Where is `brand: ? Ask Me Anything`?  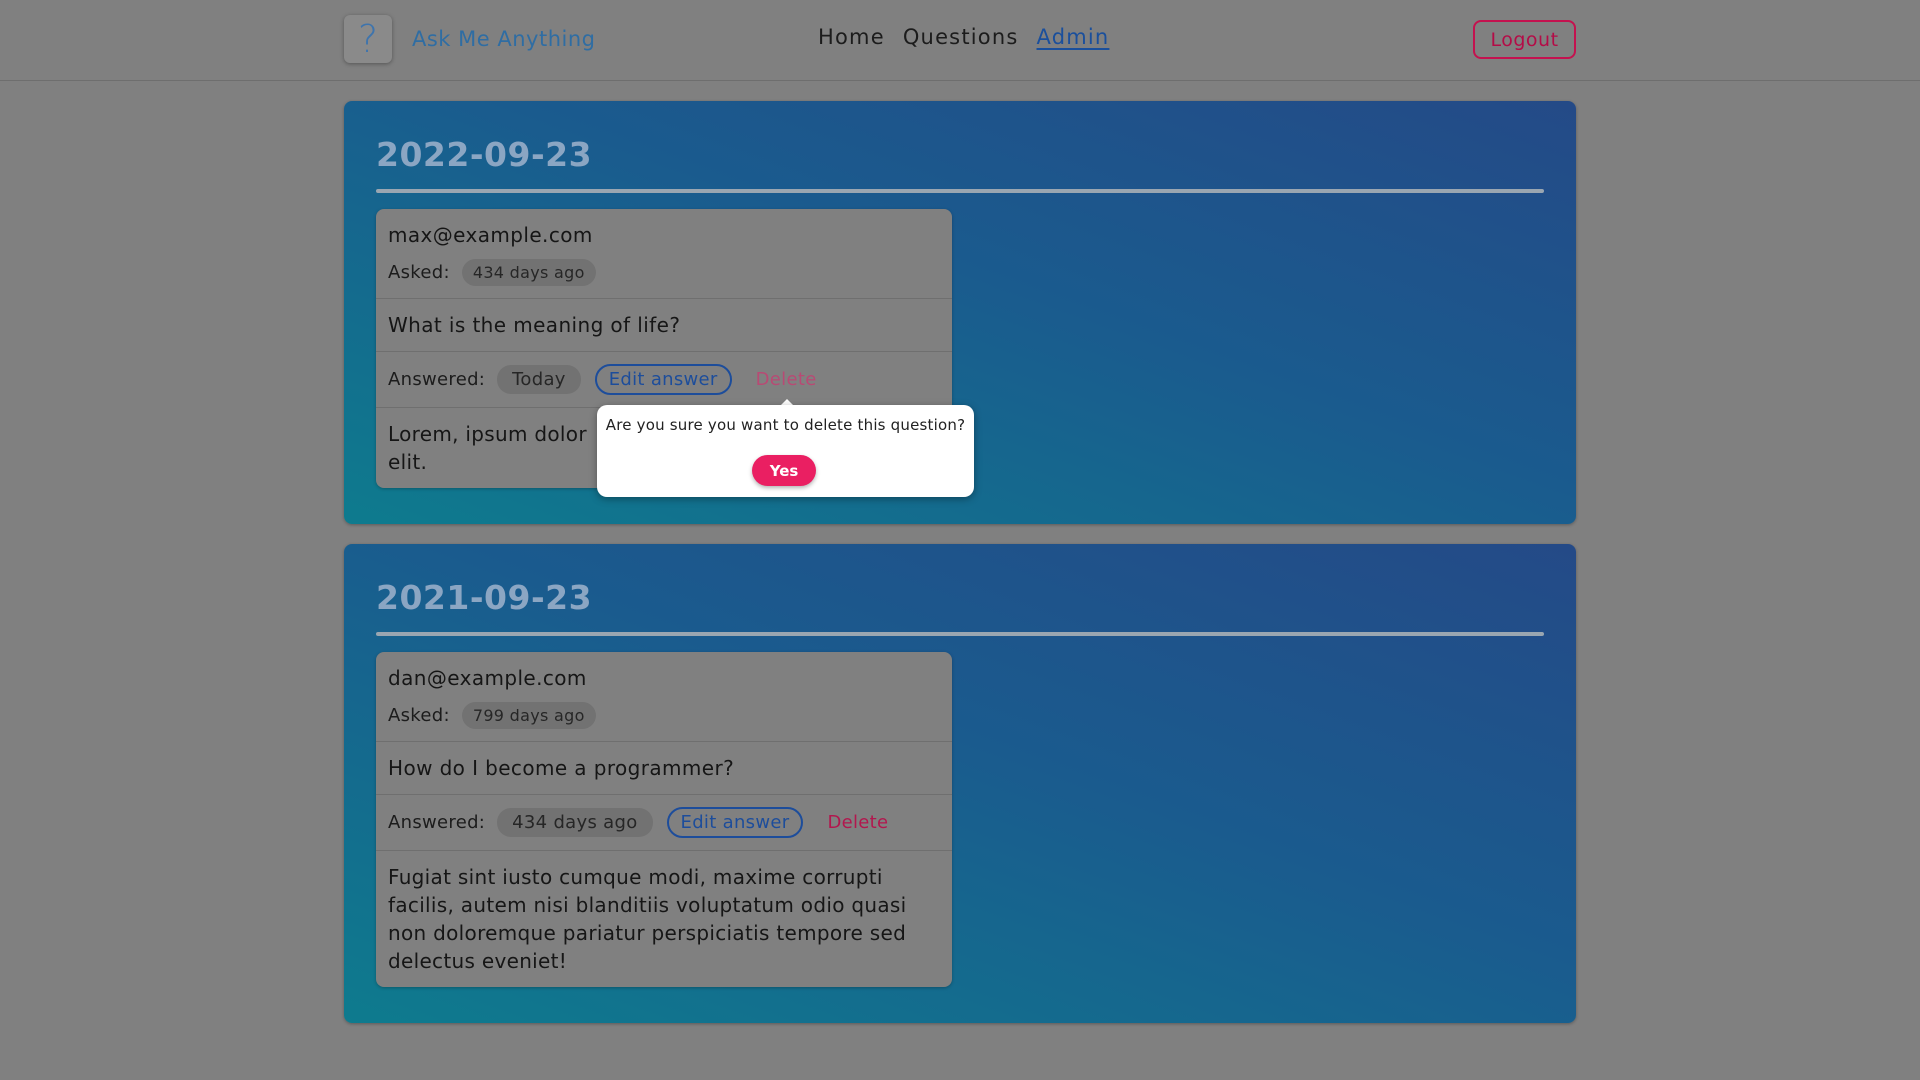
brand: ? Ask Me Anything is located at coordinates (469, 39).